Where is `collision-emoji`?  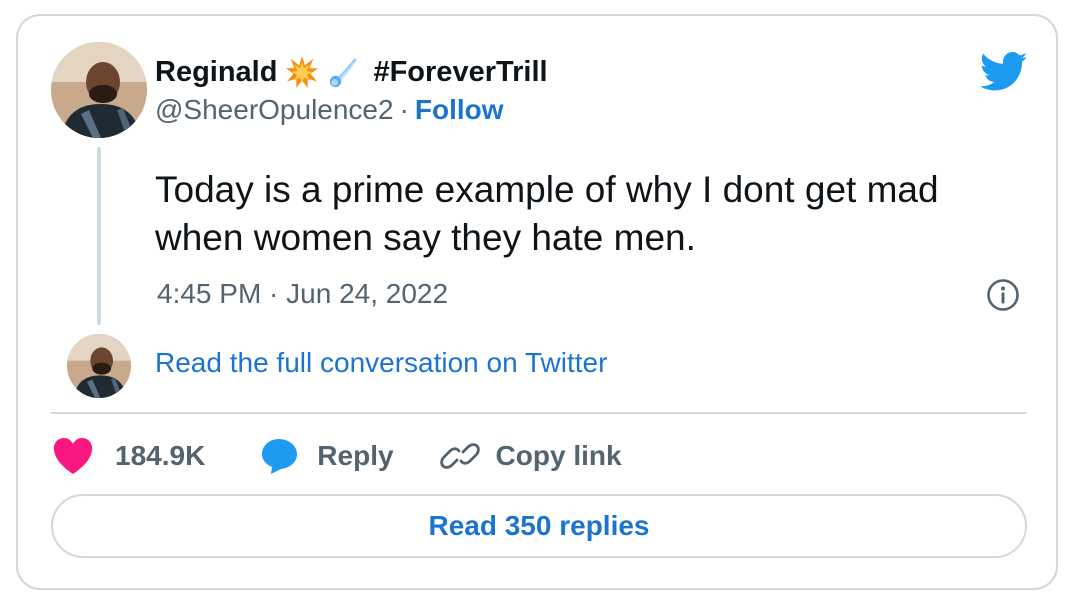 collision-emoji is located at coordinates (302, 72).